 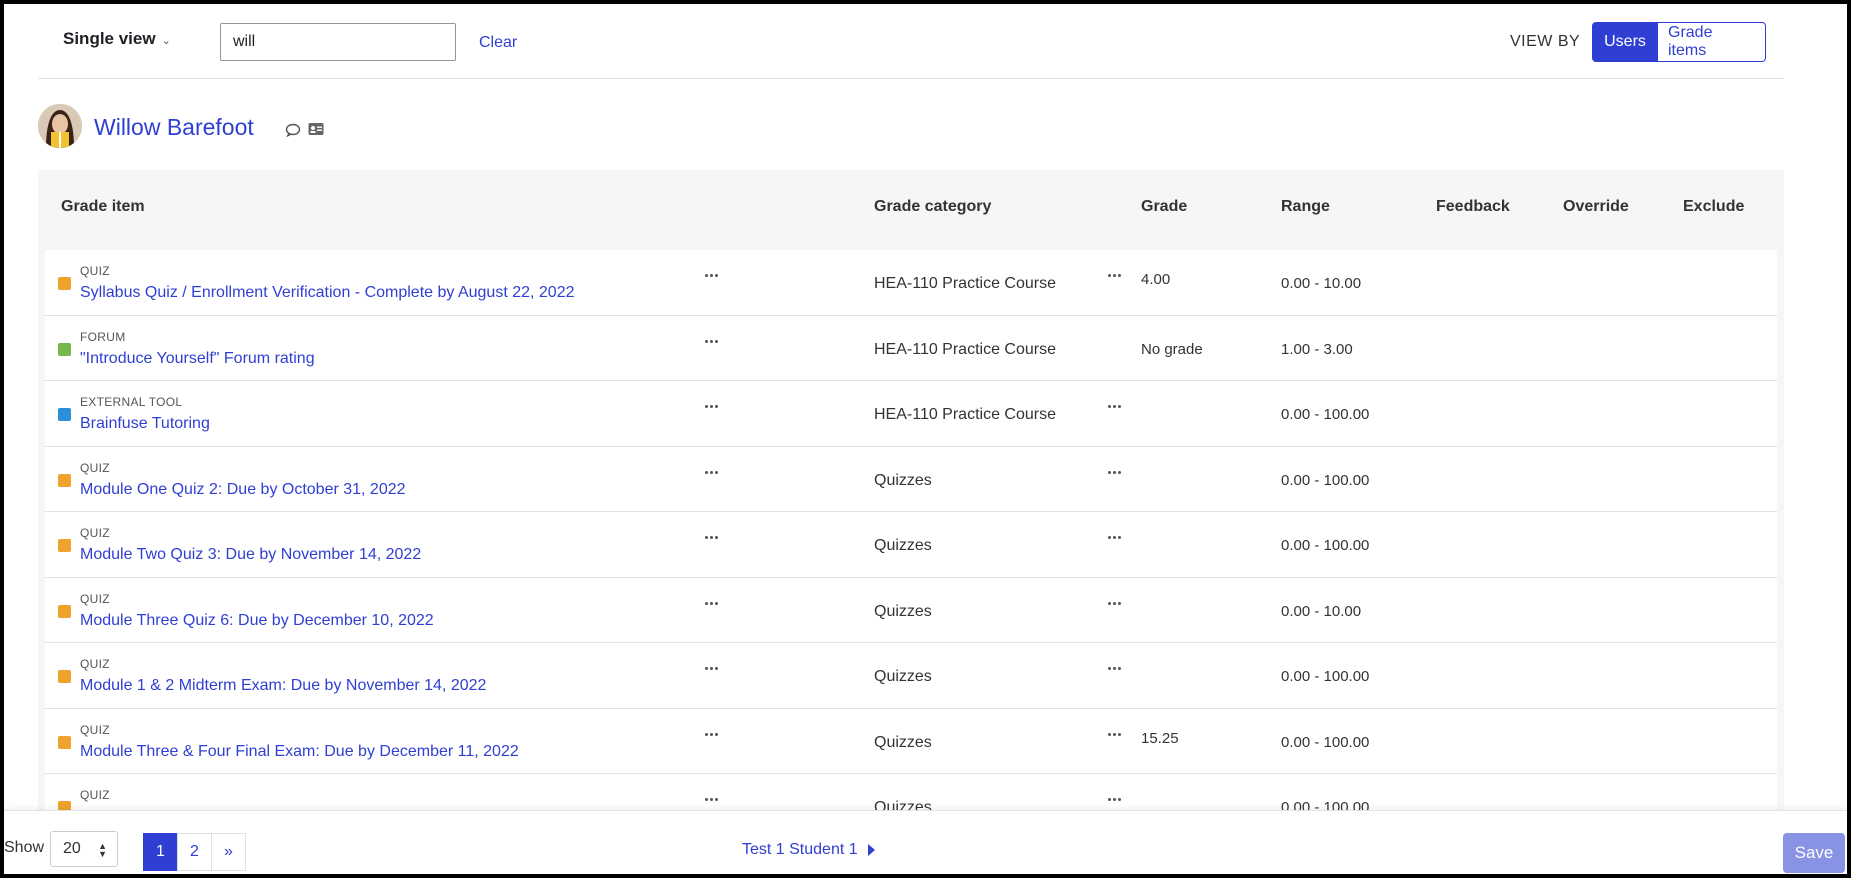 I want to click on column-header-range: Range, so click(x=1305, y=206).